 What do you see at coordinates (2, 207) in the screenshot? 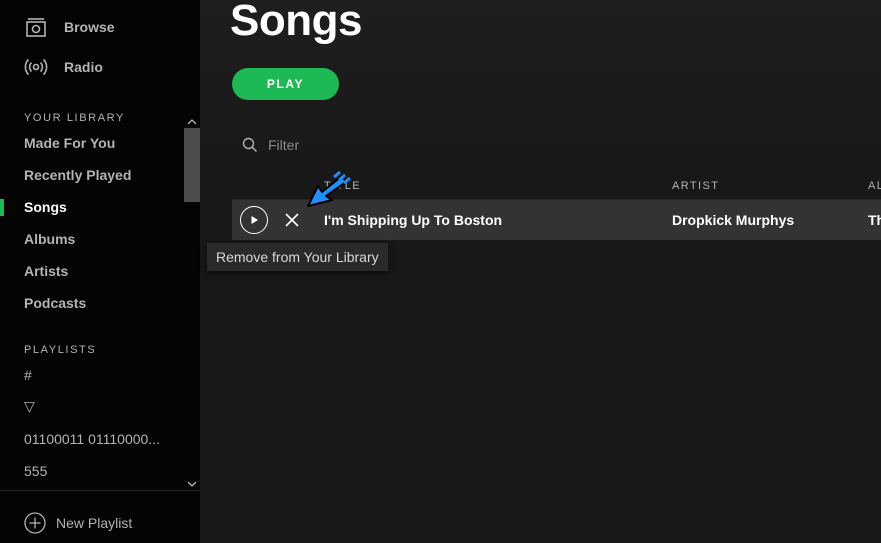
I see `active-indicator` at bounding box center [2, 207].